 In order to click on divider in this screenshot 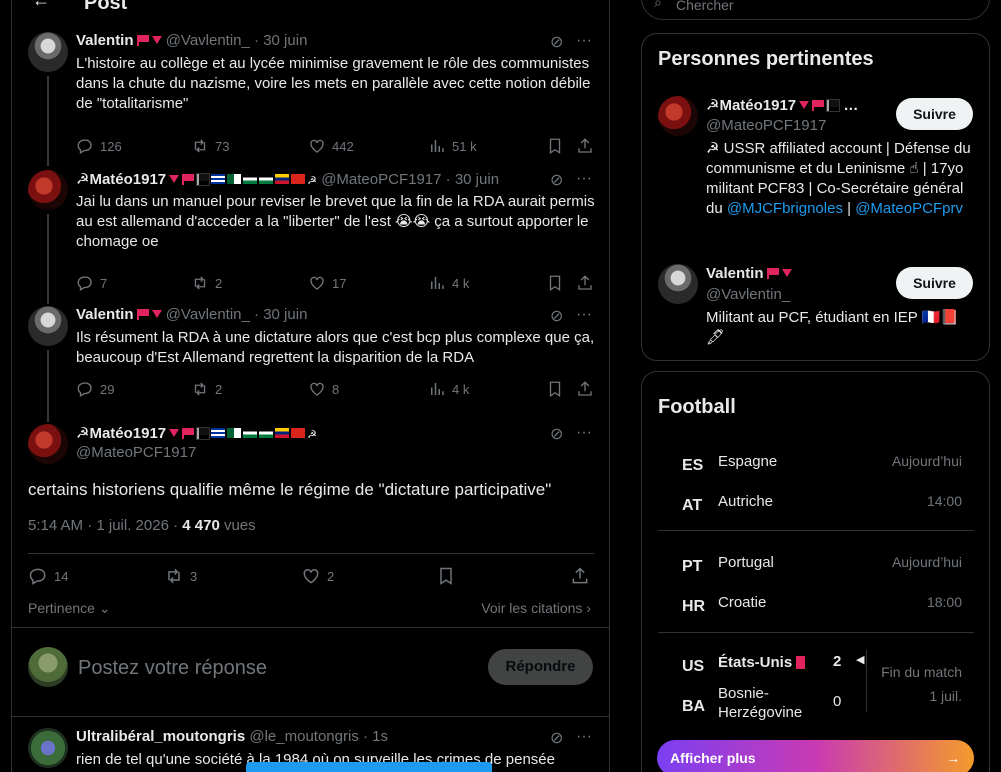, I will do `click(311, 553)`.